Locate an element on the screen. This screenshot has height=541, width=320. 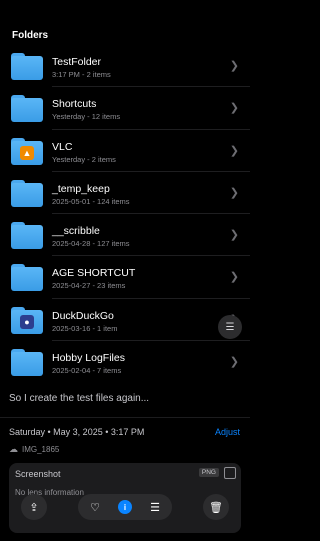
folder-icon: ● is located at coordinates (27, 320).